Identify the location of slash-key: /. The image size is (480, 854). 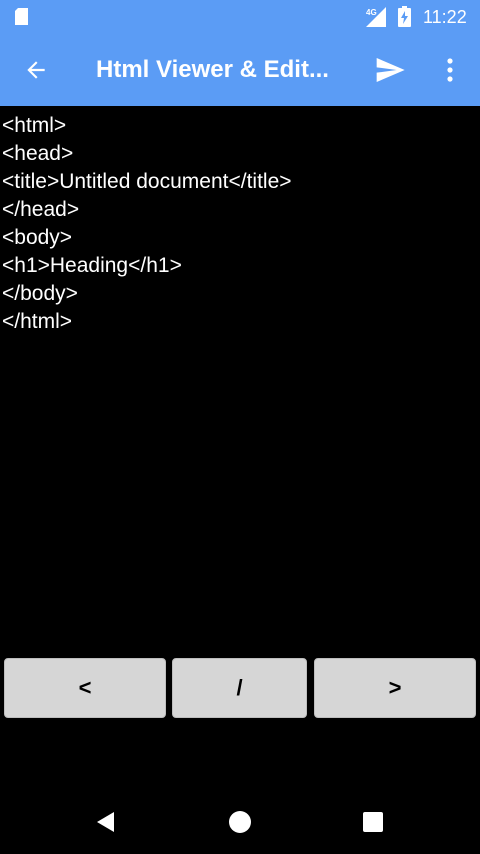
(239, 688).